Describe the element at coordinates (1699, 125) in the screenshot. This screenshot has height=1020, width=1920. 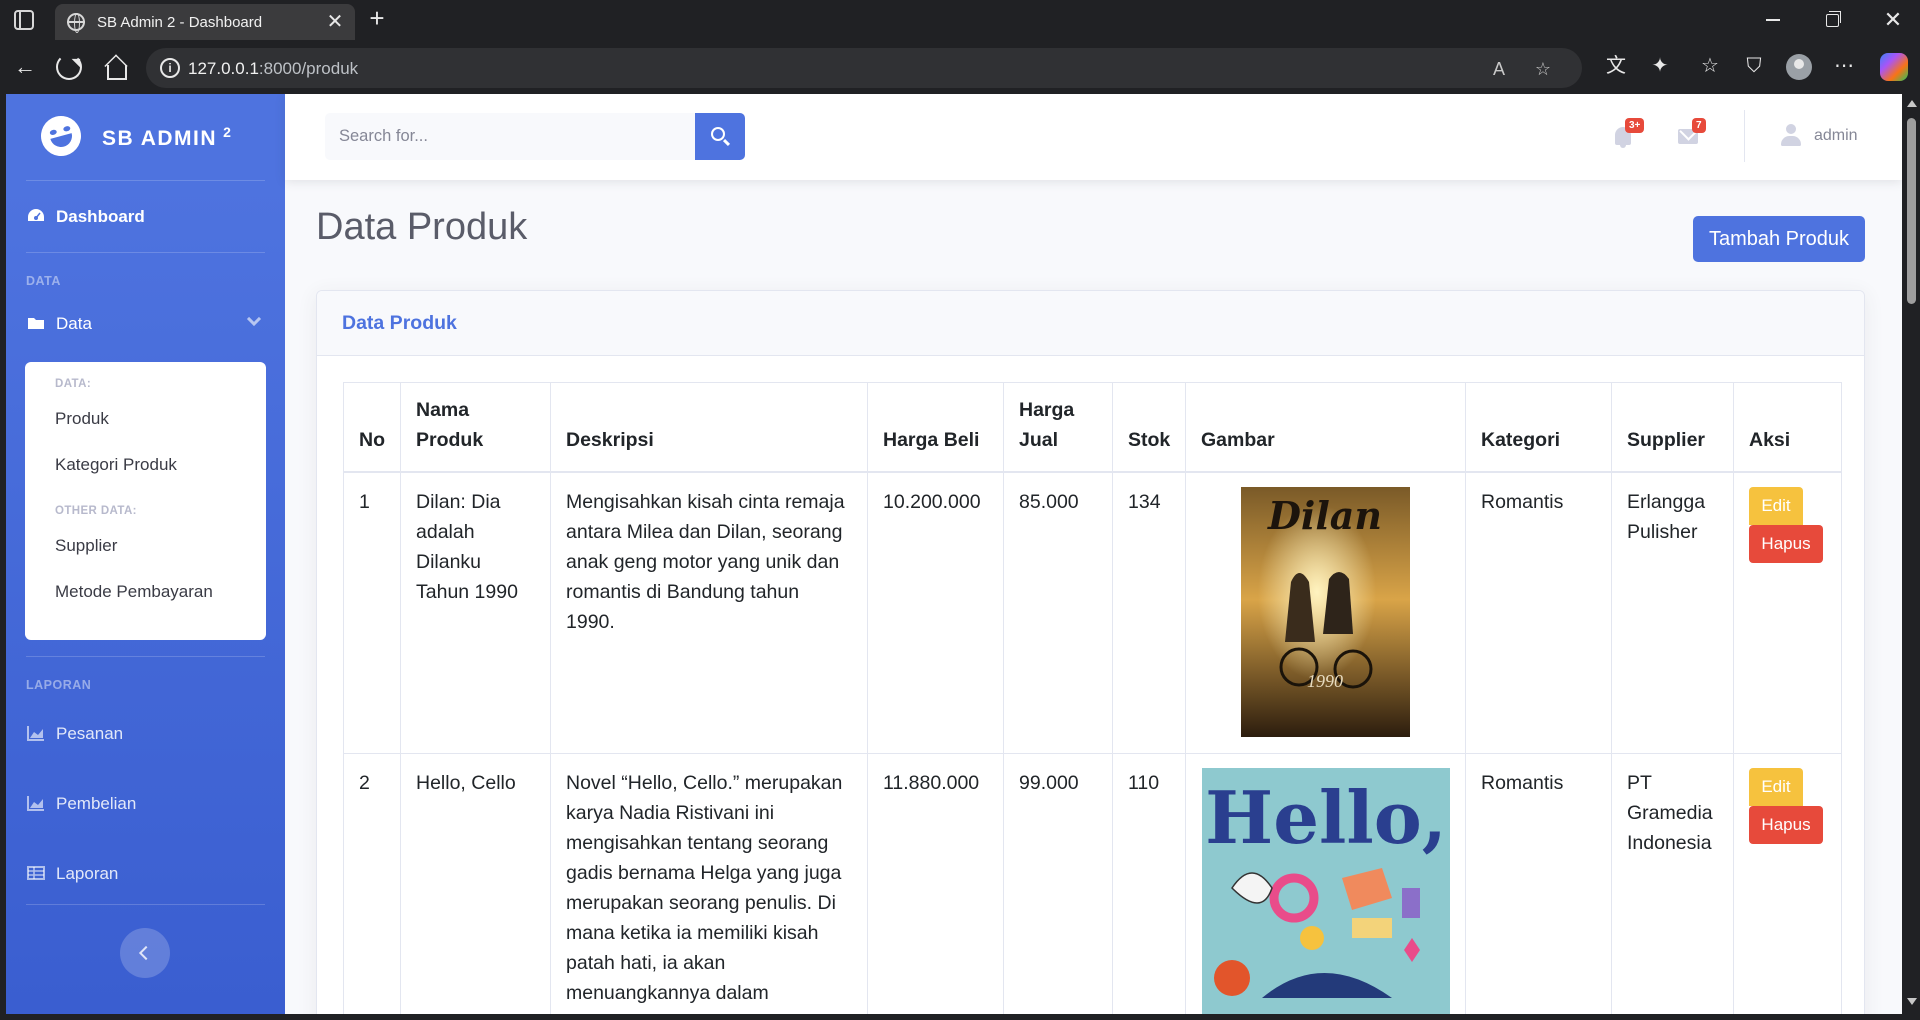
I see `messages-badge: 7` at that location.